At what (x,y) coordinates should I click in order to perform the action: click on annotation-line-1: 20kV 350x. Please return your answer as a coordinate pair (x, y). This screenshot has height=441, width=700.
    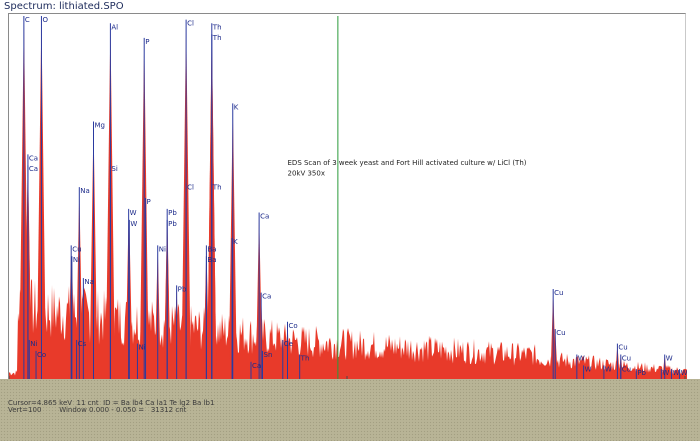
    Looking at the image, I should click on (306, 173).